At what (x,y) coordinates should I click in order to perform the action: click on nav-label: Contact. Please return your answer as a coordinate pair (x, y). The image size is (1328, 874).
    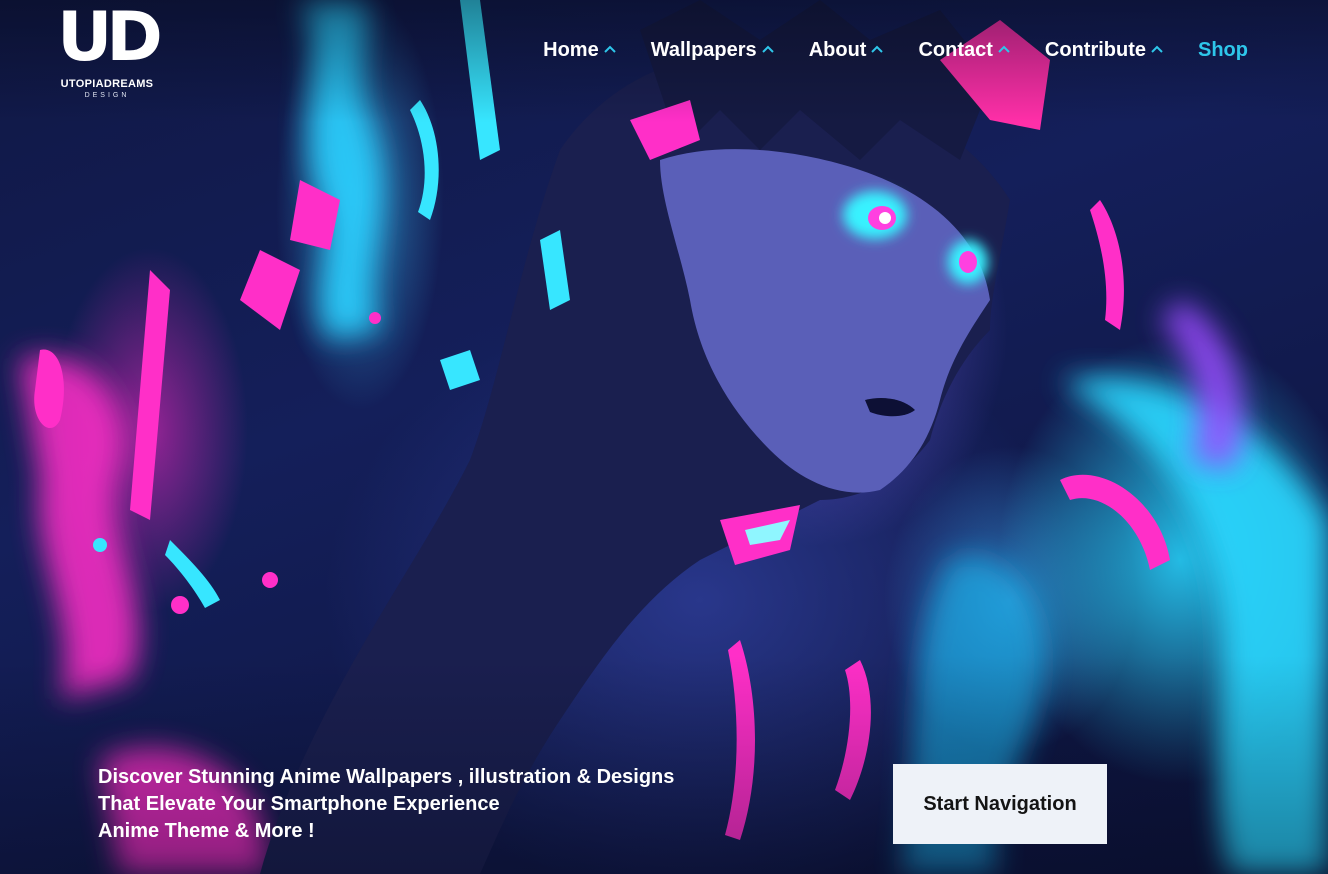
    Looking at the image, I should click on (955, 50).